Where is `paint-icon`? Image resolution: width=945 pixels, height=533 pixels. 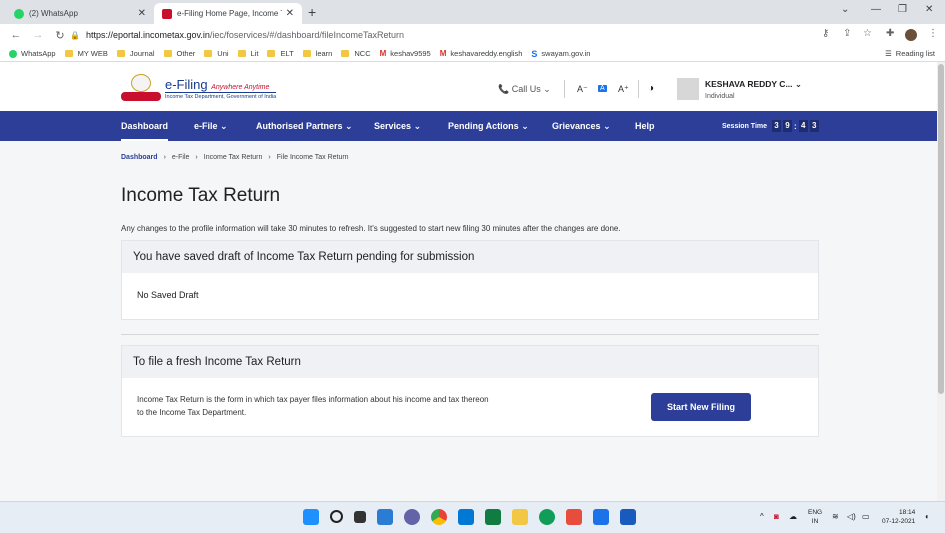 paint-icon is located at coordinates (601, 517).